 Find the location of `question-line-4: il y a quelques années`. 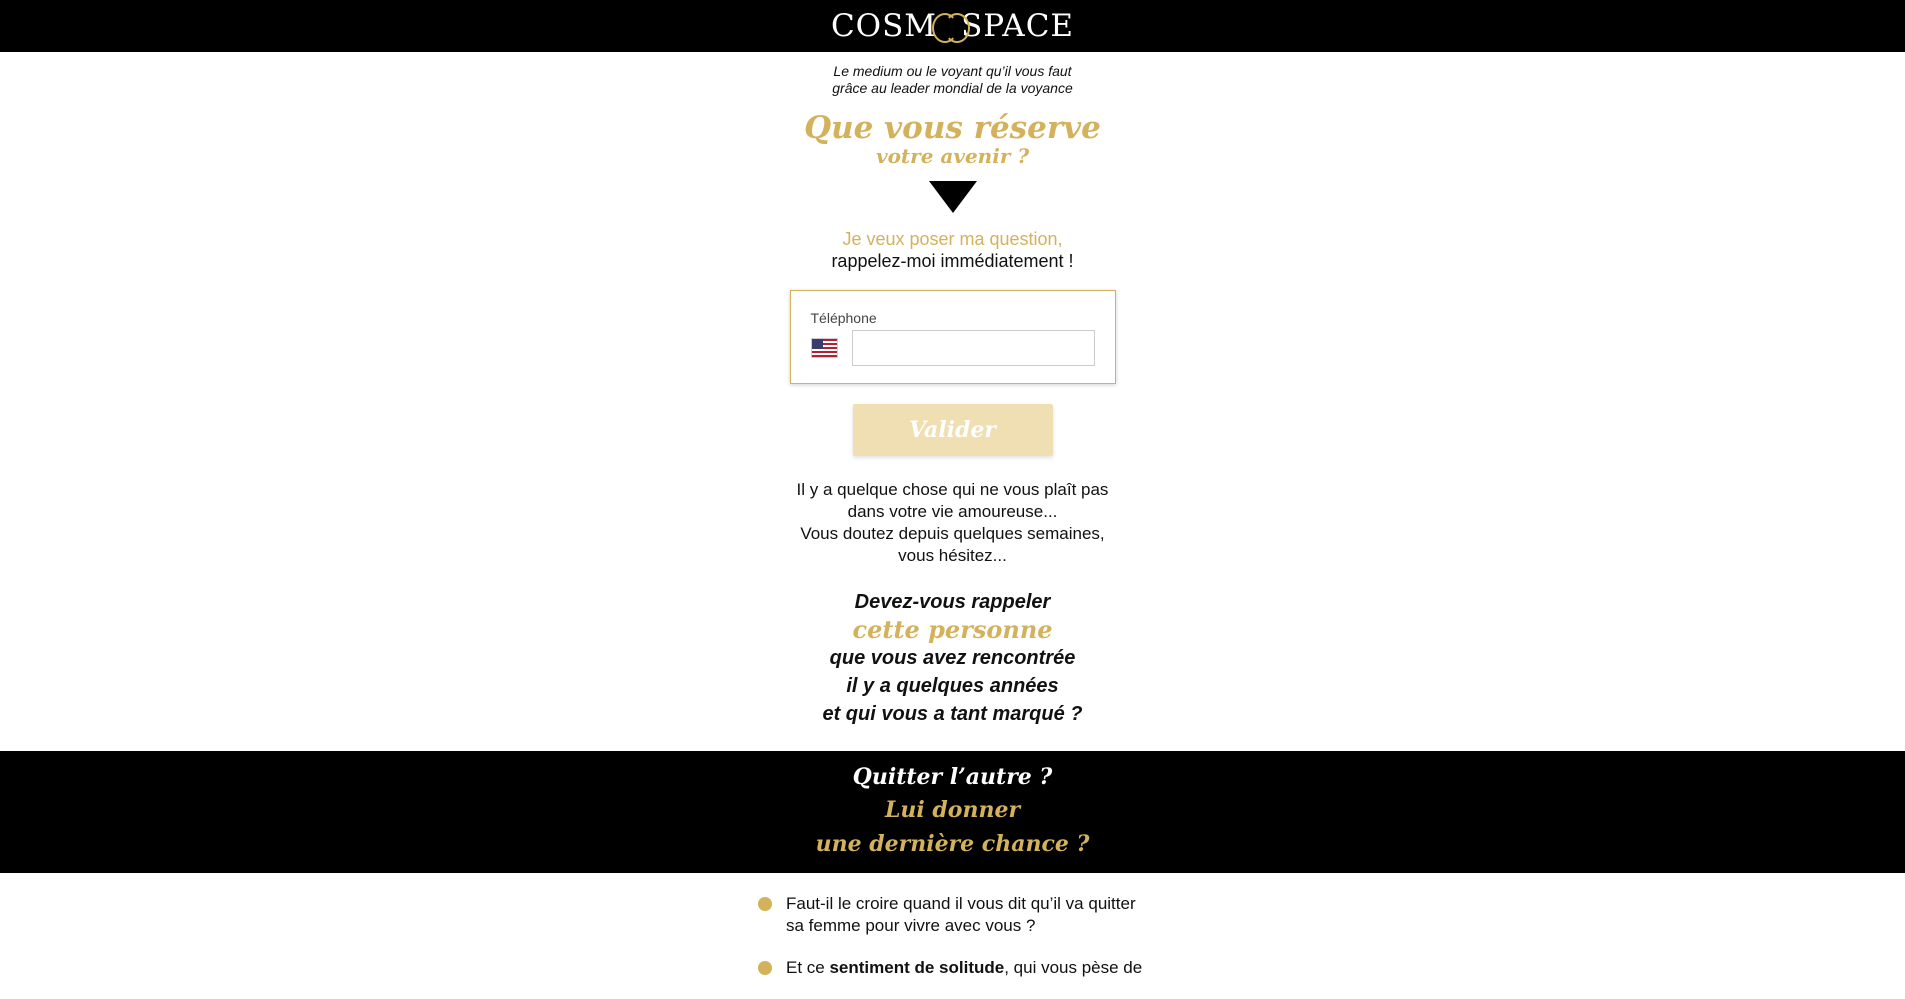

question-line-4: il y a quelques années is located at coordinates (952, 686).